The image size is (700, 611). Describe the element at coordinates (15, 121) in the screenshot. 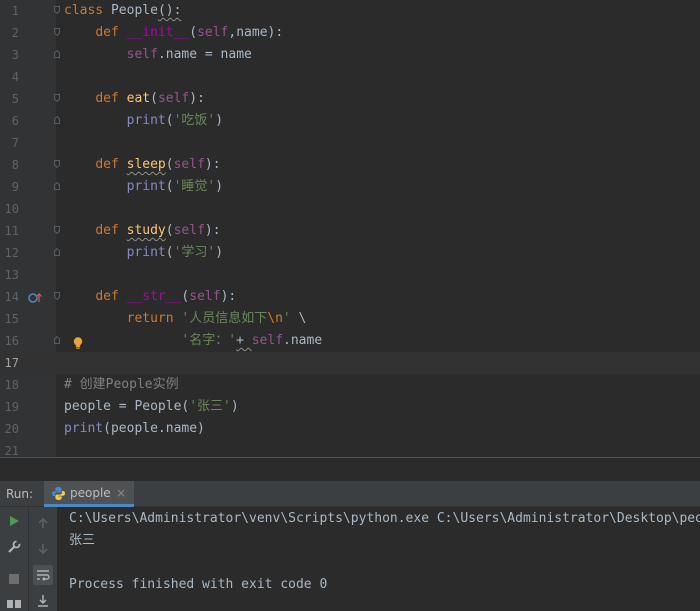

I see `line-number: 6` at that location.